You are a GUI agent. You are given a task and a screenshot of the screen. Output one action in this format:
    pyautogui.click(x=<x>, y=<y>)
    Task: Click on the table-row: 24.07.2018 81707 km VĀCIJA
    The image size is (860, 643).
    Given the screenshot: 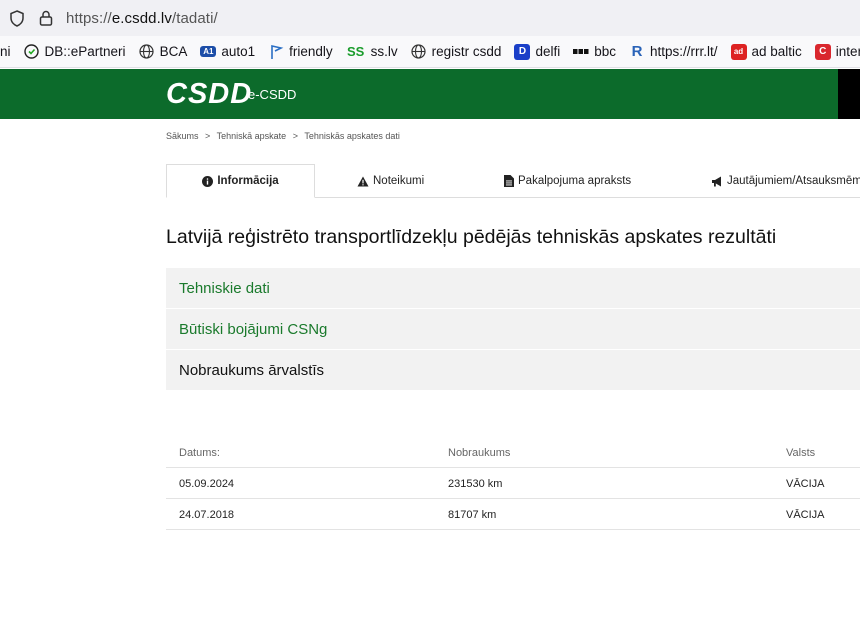 What is the action you would take?
    pyautogui.click(x=513, y=514)
    